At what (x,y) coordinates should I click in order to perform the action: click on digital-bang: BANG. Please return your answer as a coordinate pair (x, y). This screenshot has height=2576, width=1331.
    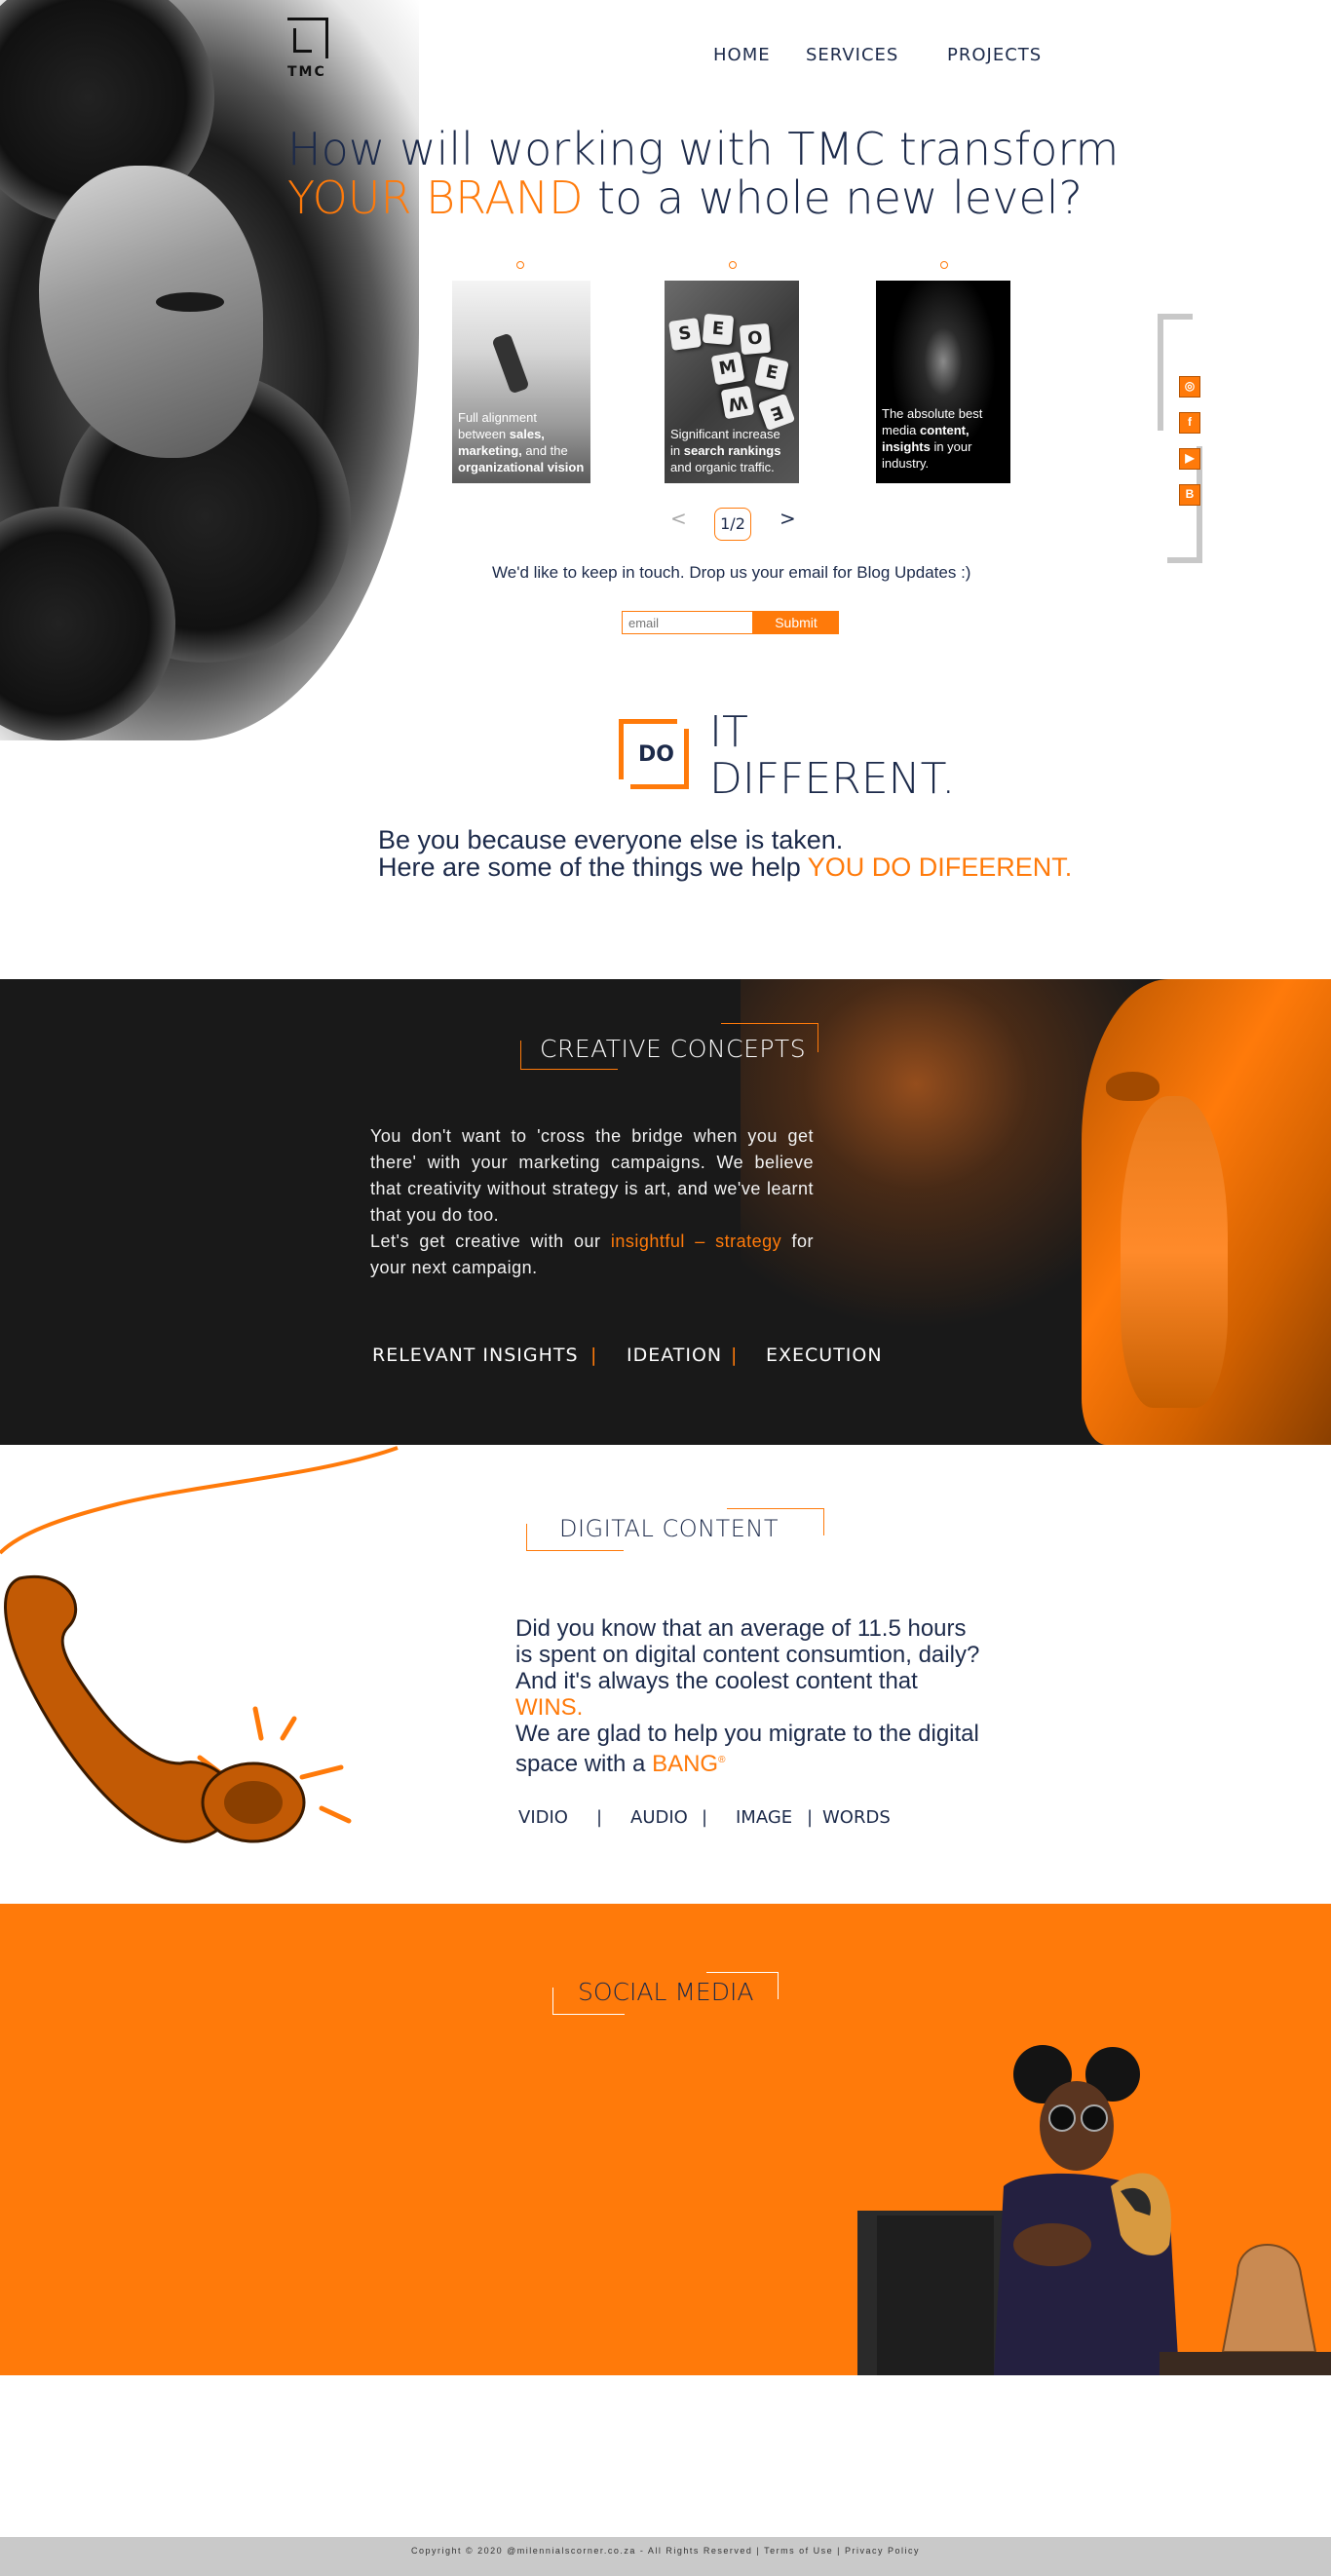
    Looking at the image, I should click on (685, 1764).